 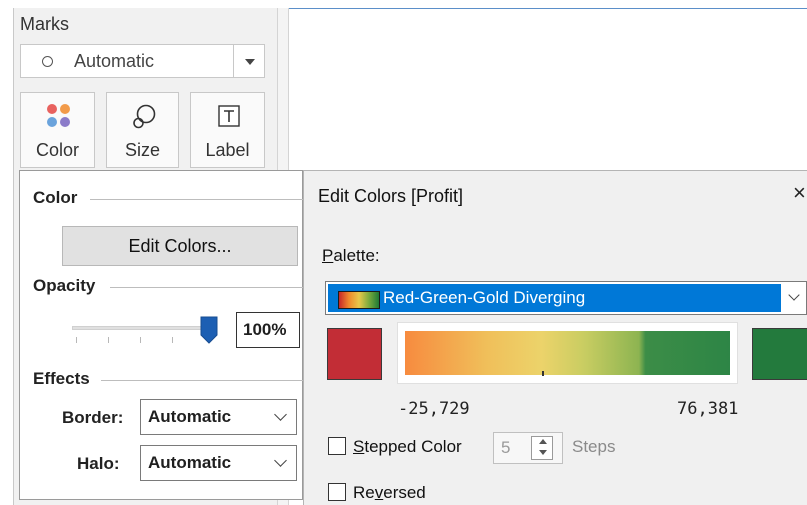 I want to click on reversed-label: Reversed, so click(x=389, y=493).